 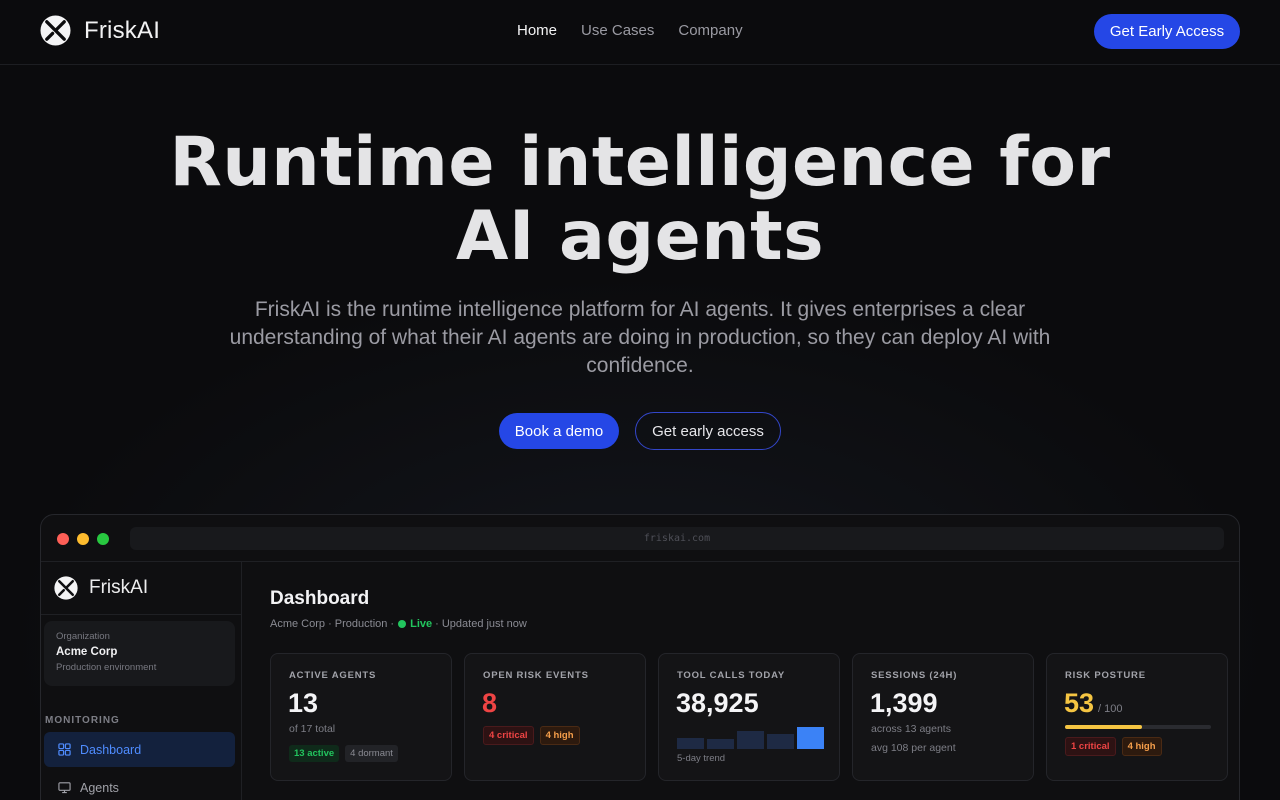 I want to click on card-sub-secondary: avg 108 per agent, so click(x=913, y=748).